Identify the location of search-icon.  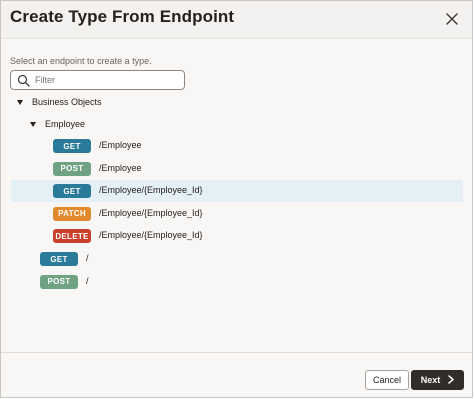
(23, 83).